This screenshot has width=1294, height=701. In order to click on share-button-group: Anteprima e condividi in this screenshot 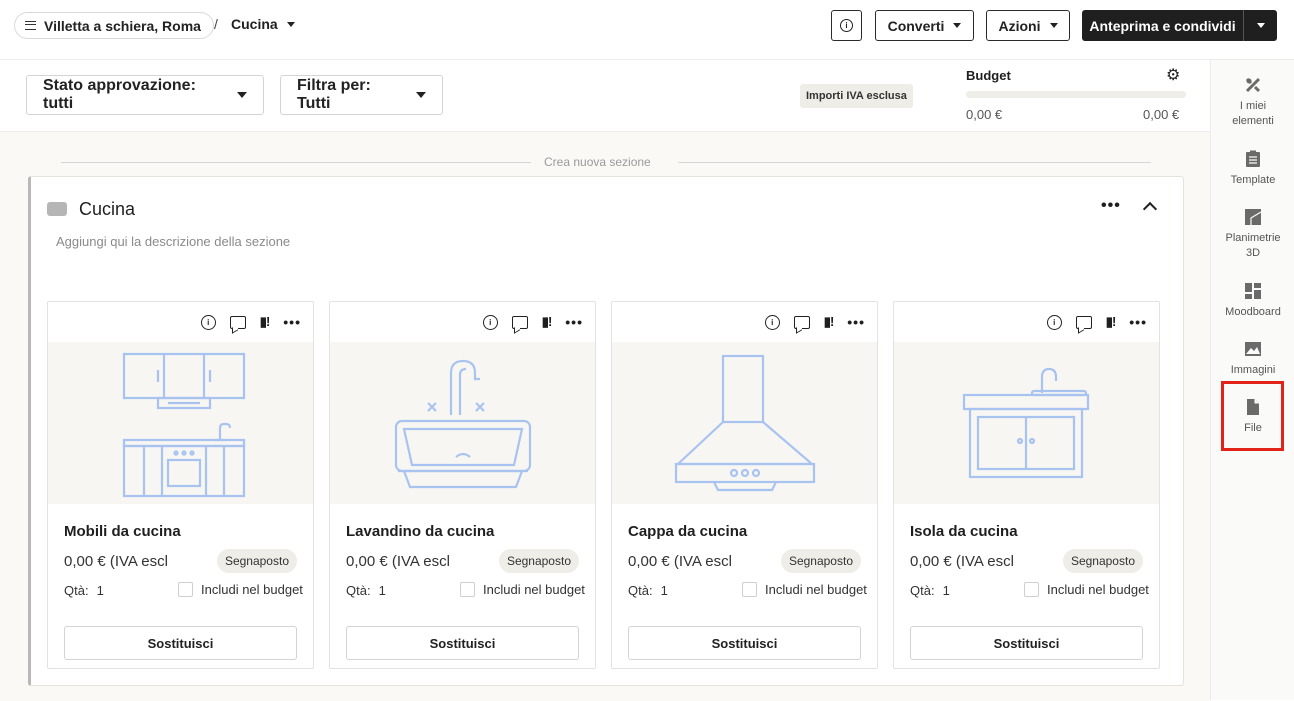, I will do `click(1179, 25)`.